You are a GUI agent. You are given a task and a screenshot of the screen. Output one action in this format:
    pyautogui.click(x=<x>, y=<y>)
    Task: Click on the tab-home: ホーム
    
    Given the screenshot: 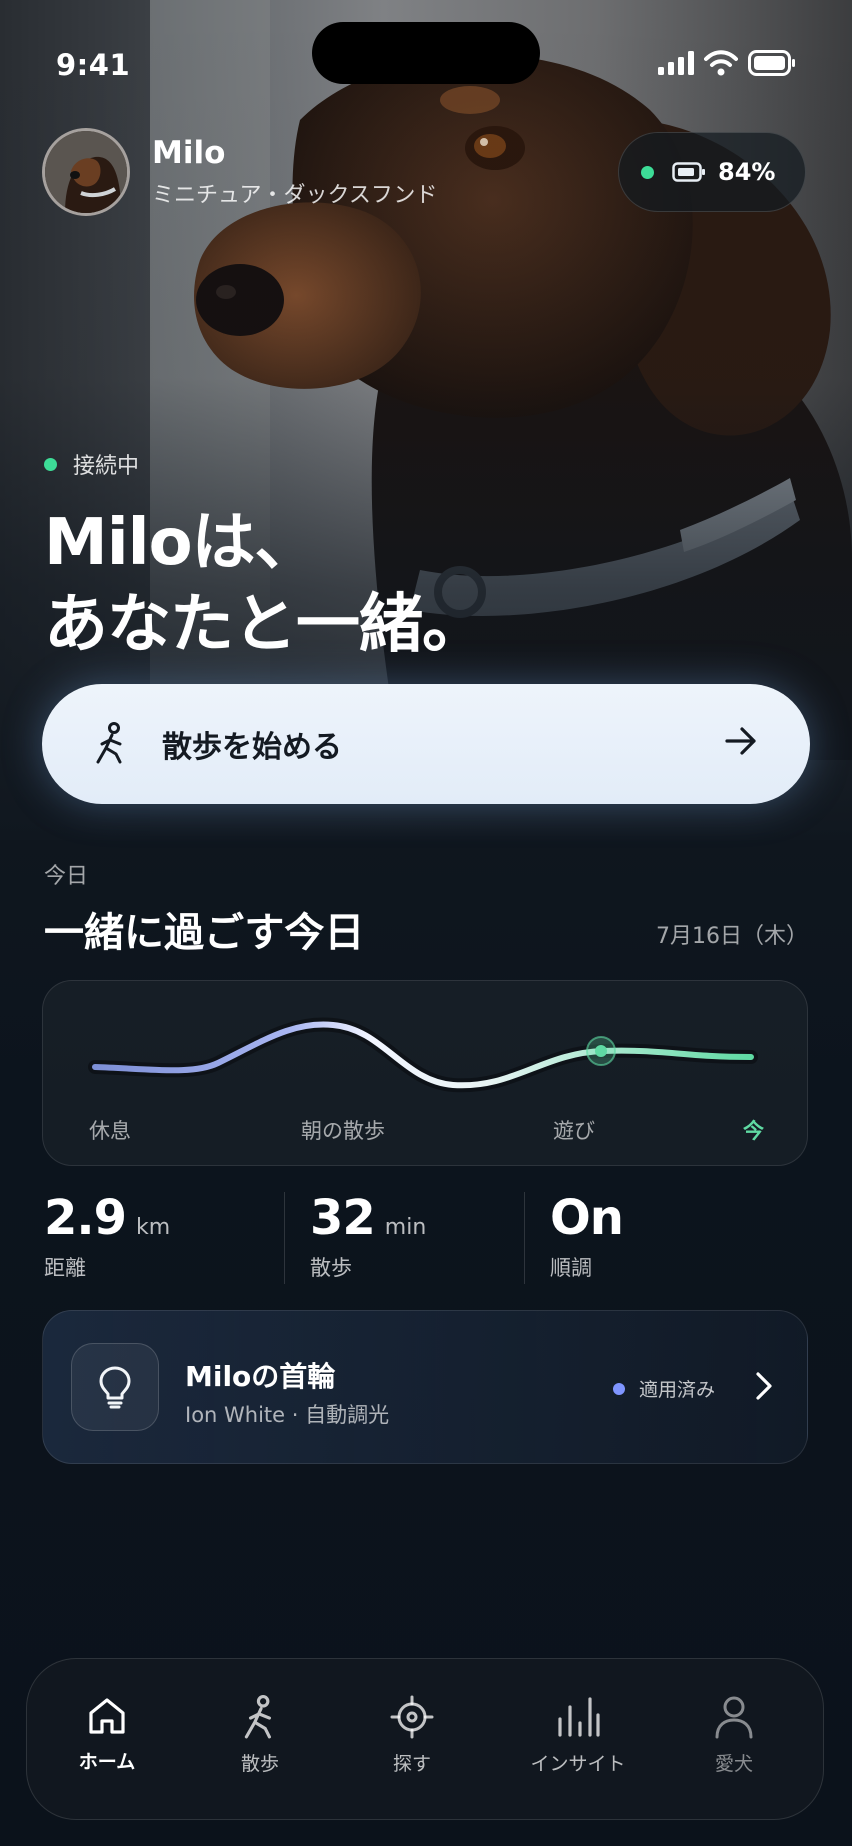 What is the action you would take?
    pyautogui.click(x=107, y=1745)
    